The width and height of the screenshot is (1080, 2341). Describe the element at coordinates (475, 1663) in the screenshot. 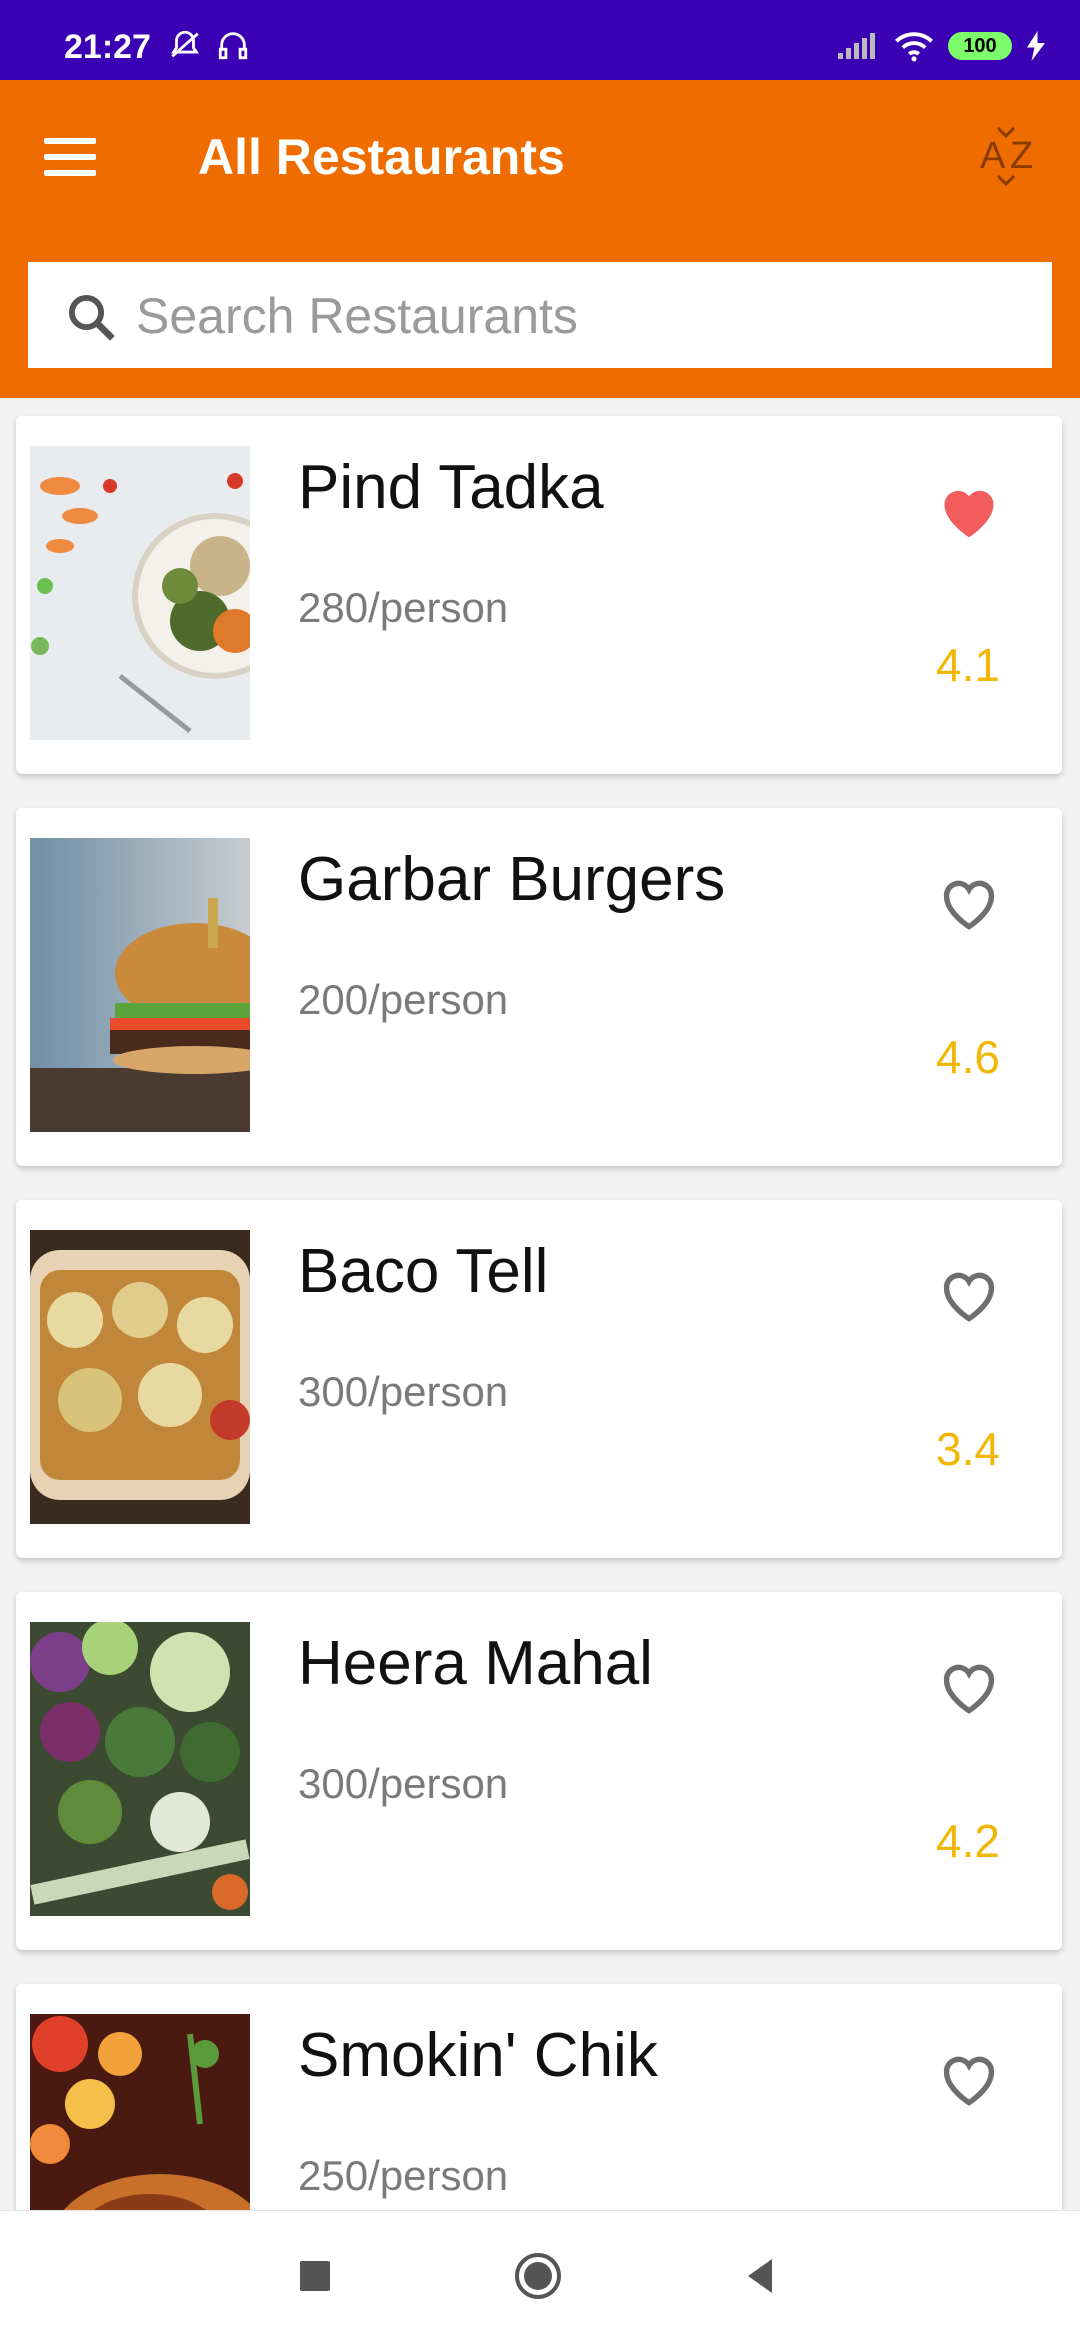

I see `restaurant-name: Heera Mahal` at that location.